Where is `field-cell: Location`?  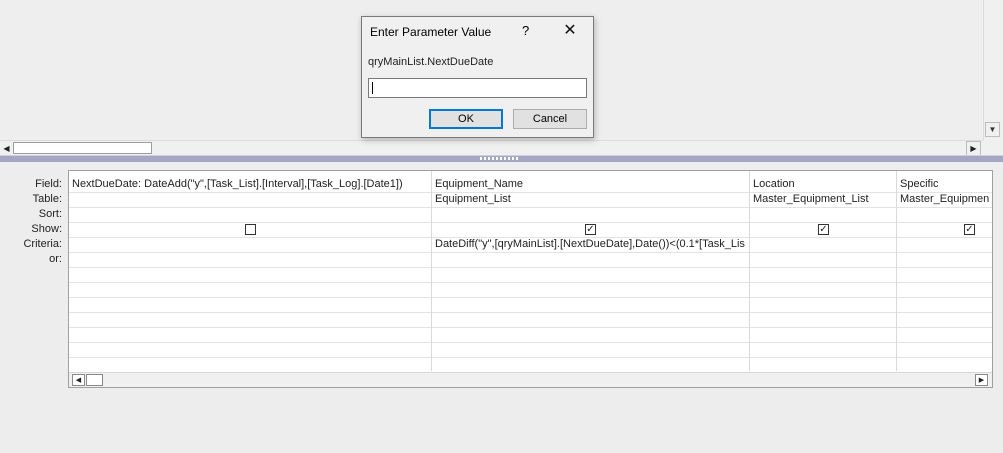 field-cell: Location is located at coordinates (774, 184).